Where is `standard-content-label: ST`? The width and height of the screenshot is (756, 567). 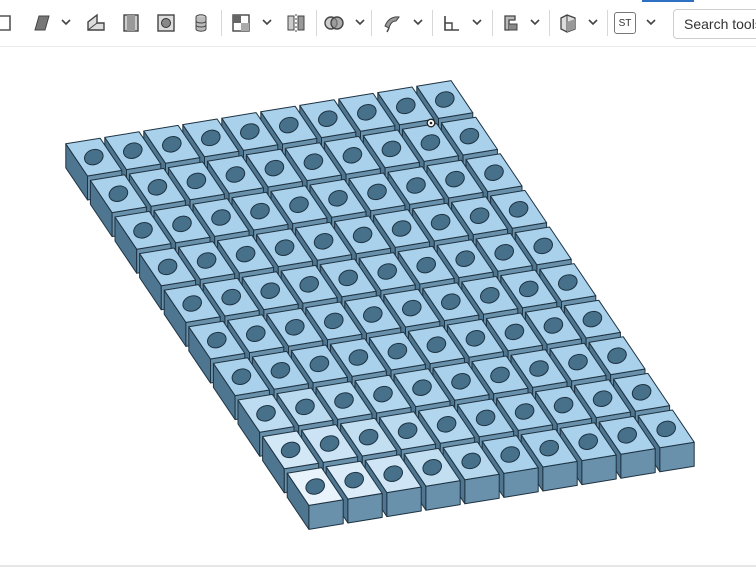
standard-content-label: ST is located at coordinates (625, 23).